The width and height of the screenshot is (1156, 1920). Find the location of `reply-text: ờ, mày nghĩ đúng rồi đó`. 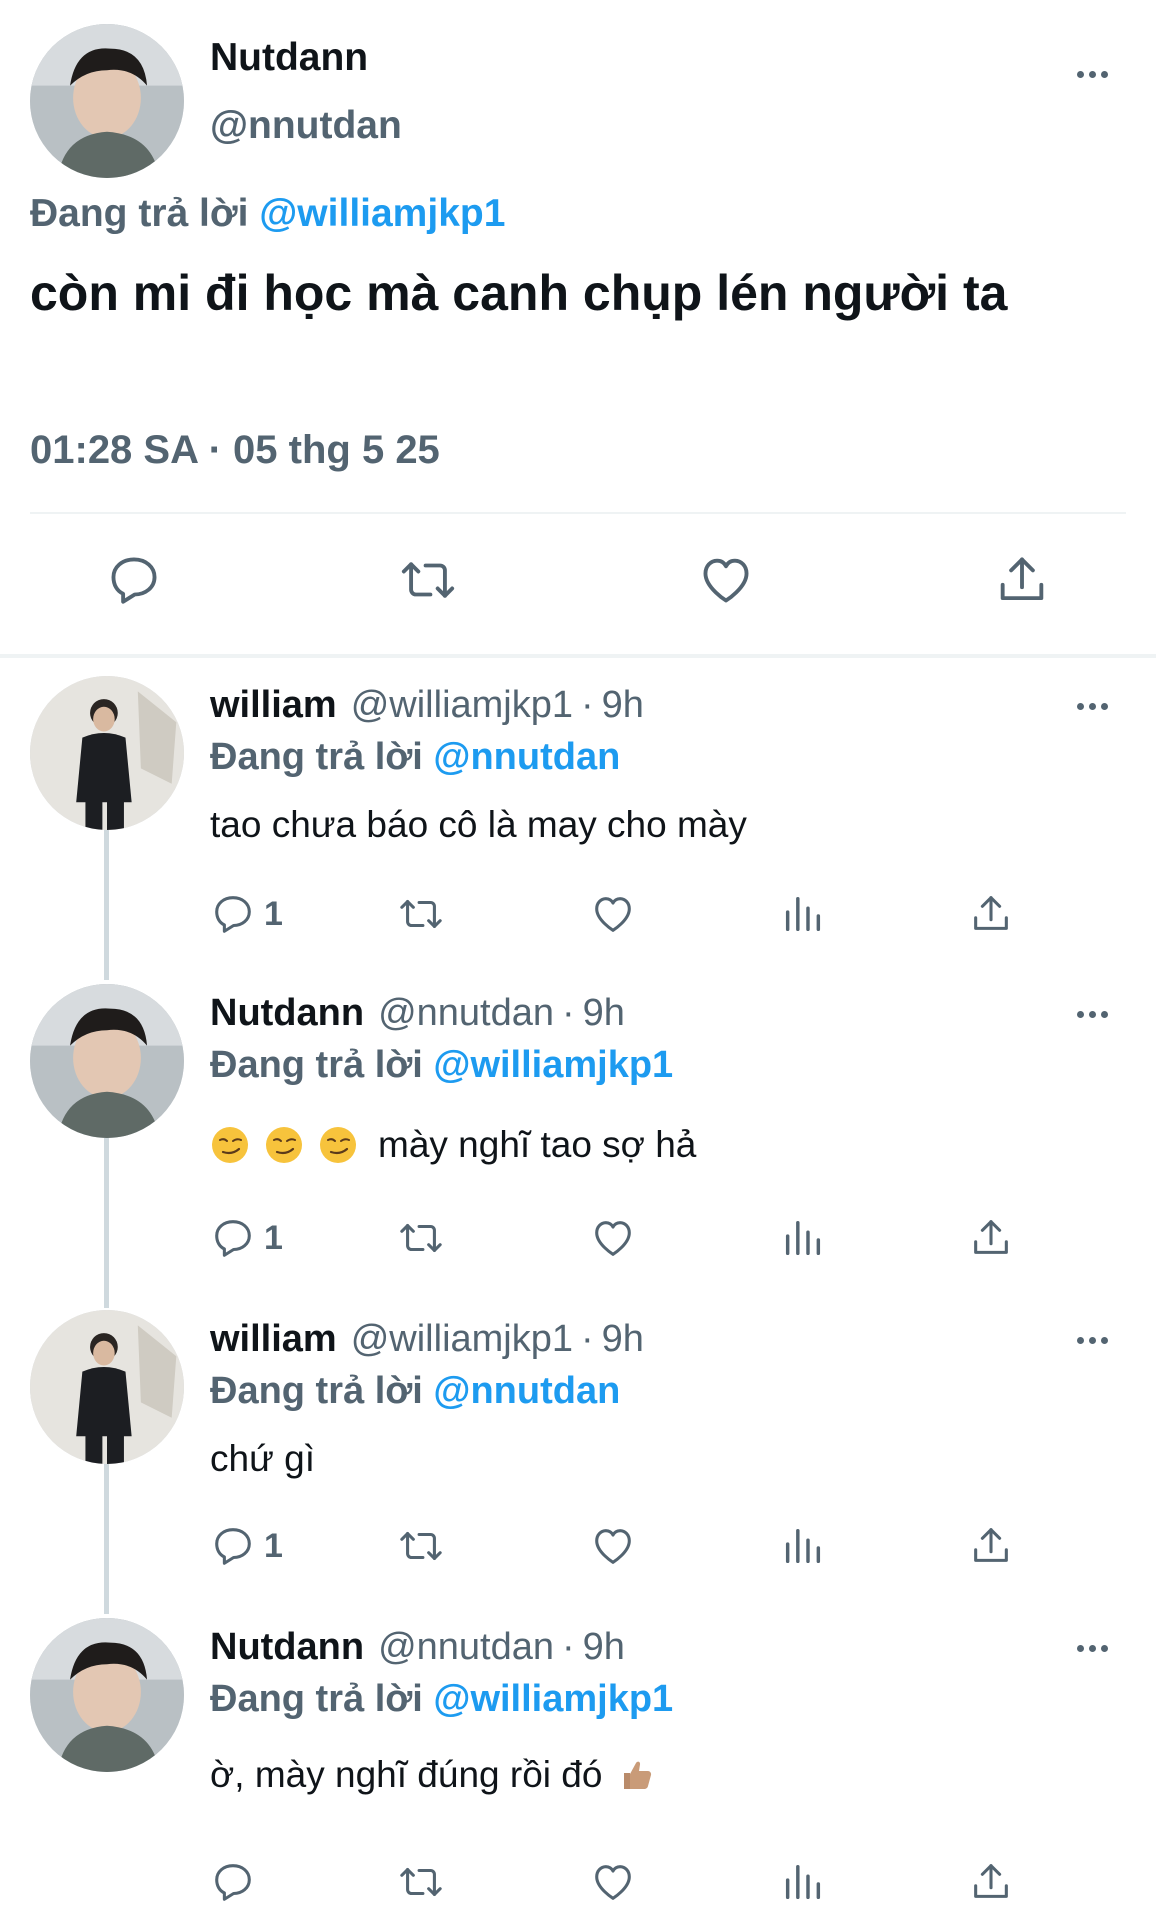

reply-text: ờ, mày nghĩ đúng rồi đó is located at coordinates (406, 1774).